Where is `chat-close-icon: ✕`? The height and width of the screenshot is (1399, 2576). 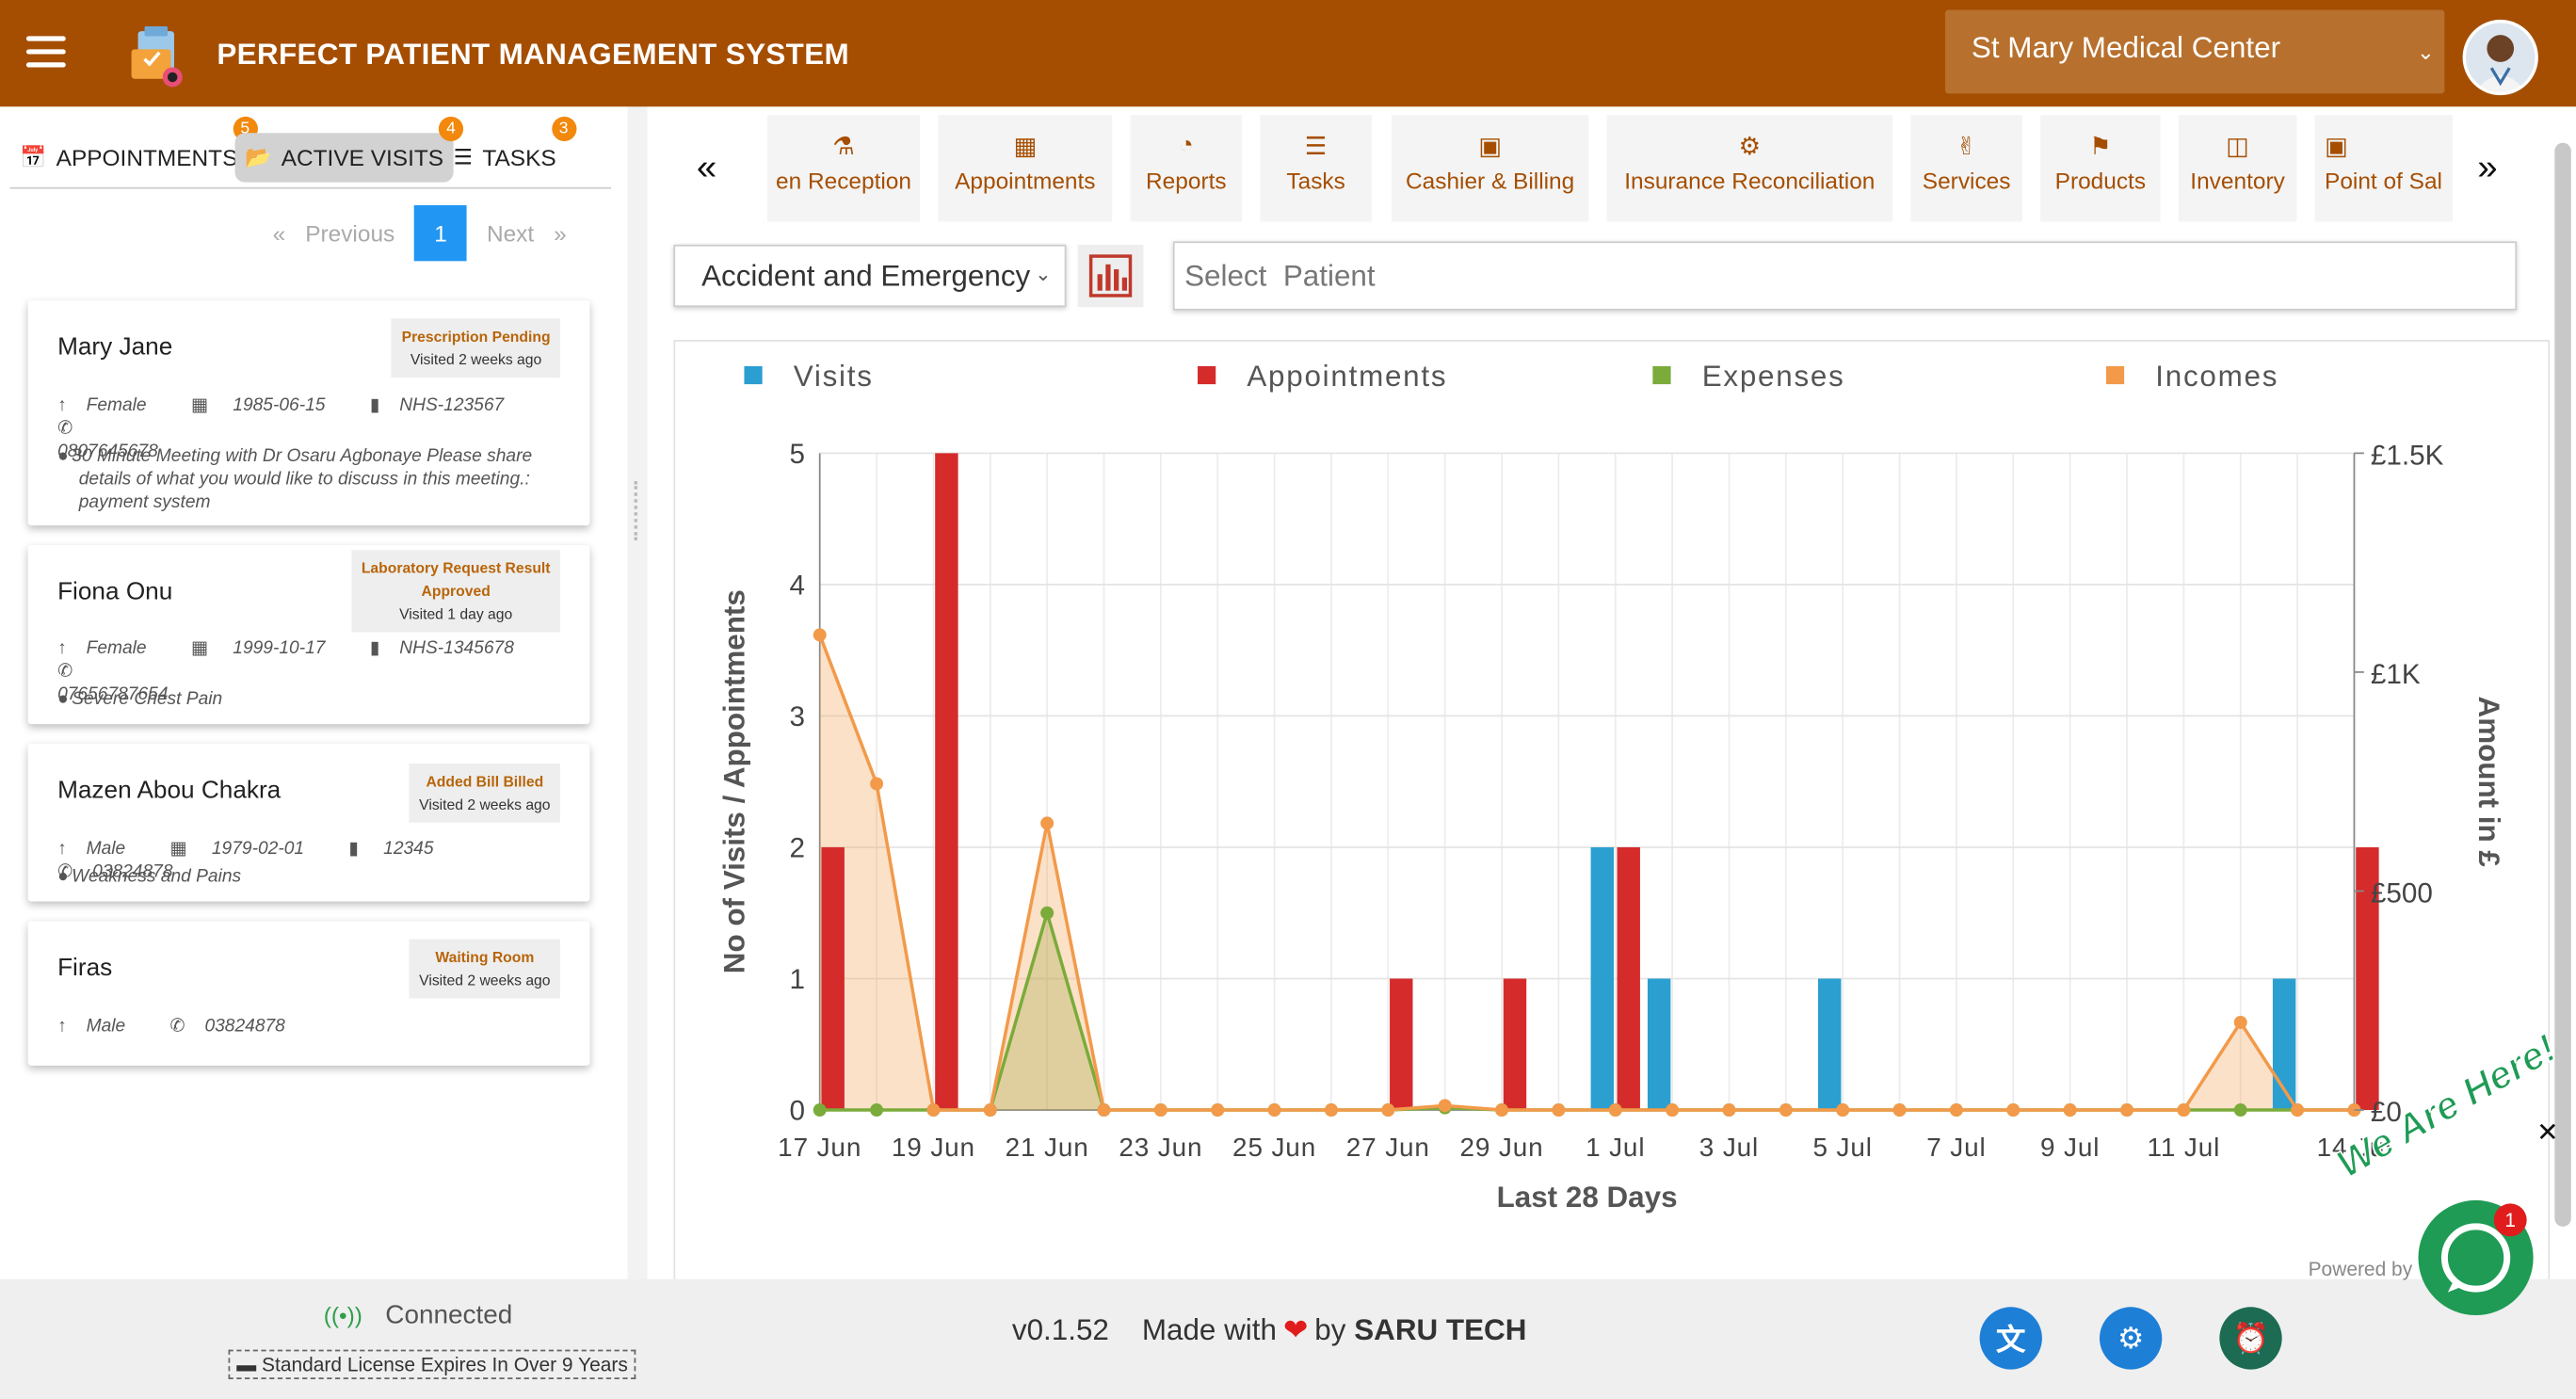
chat-close-icon: ✕ is located at coordinates (2547, 1133).